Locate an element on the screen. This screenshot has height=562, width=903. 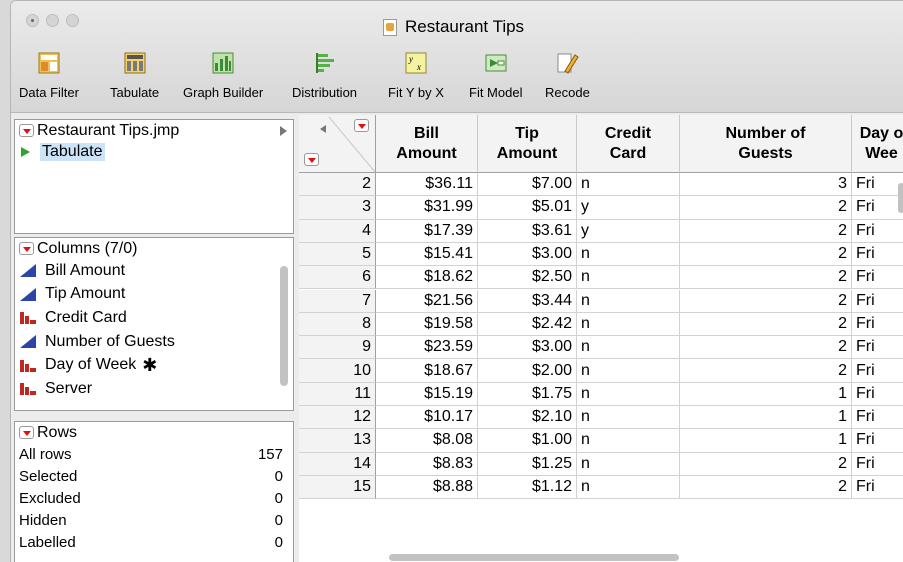
rows-panel-header: Rows is located at coordinates (154, 432).